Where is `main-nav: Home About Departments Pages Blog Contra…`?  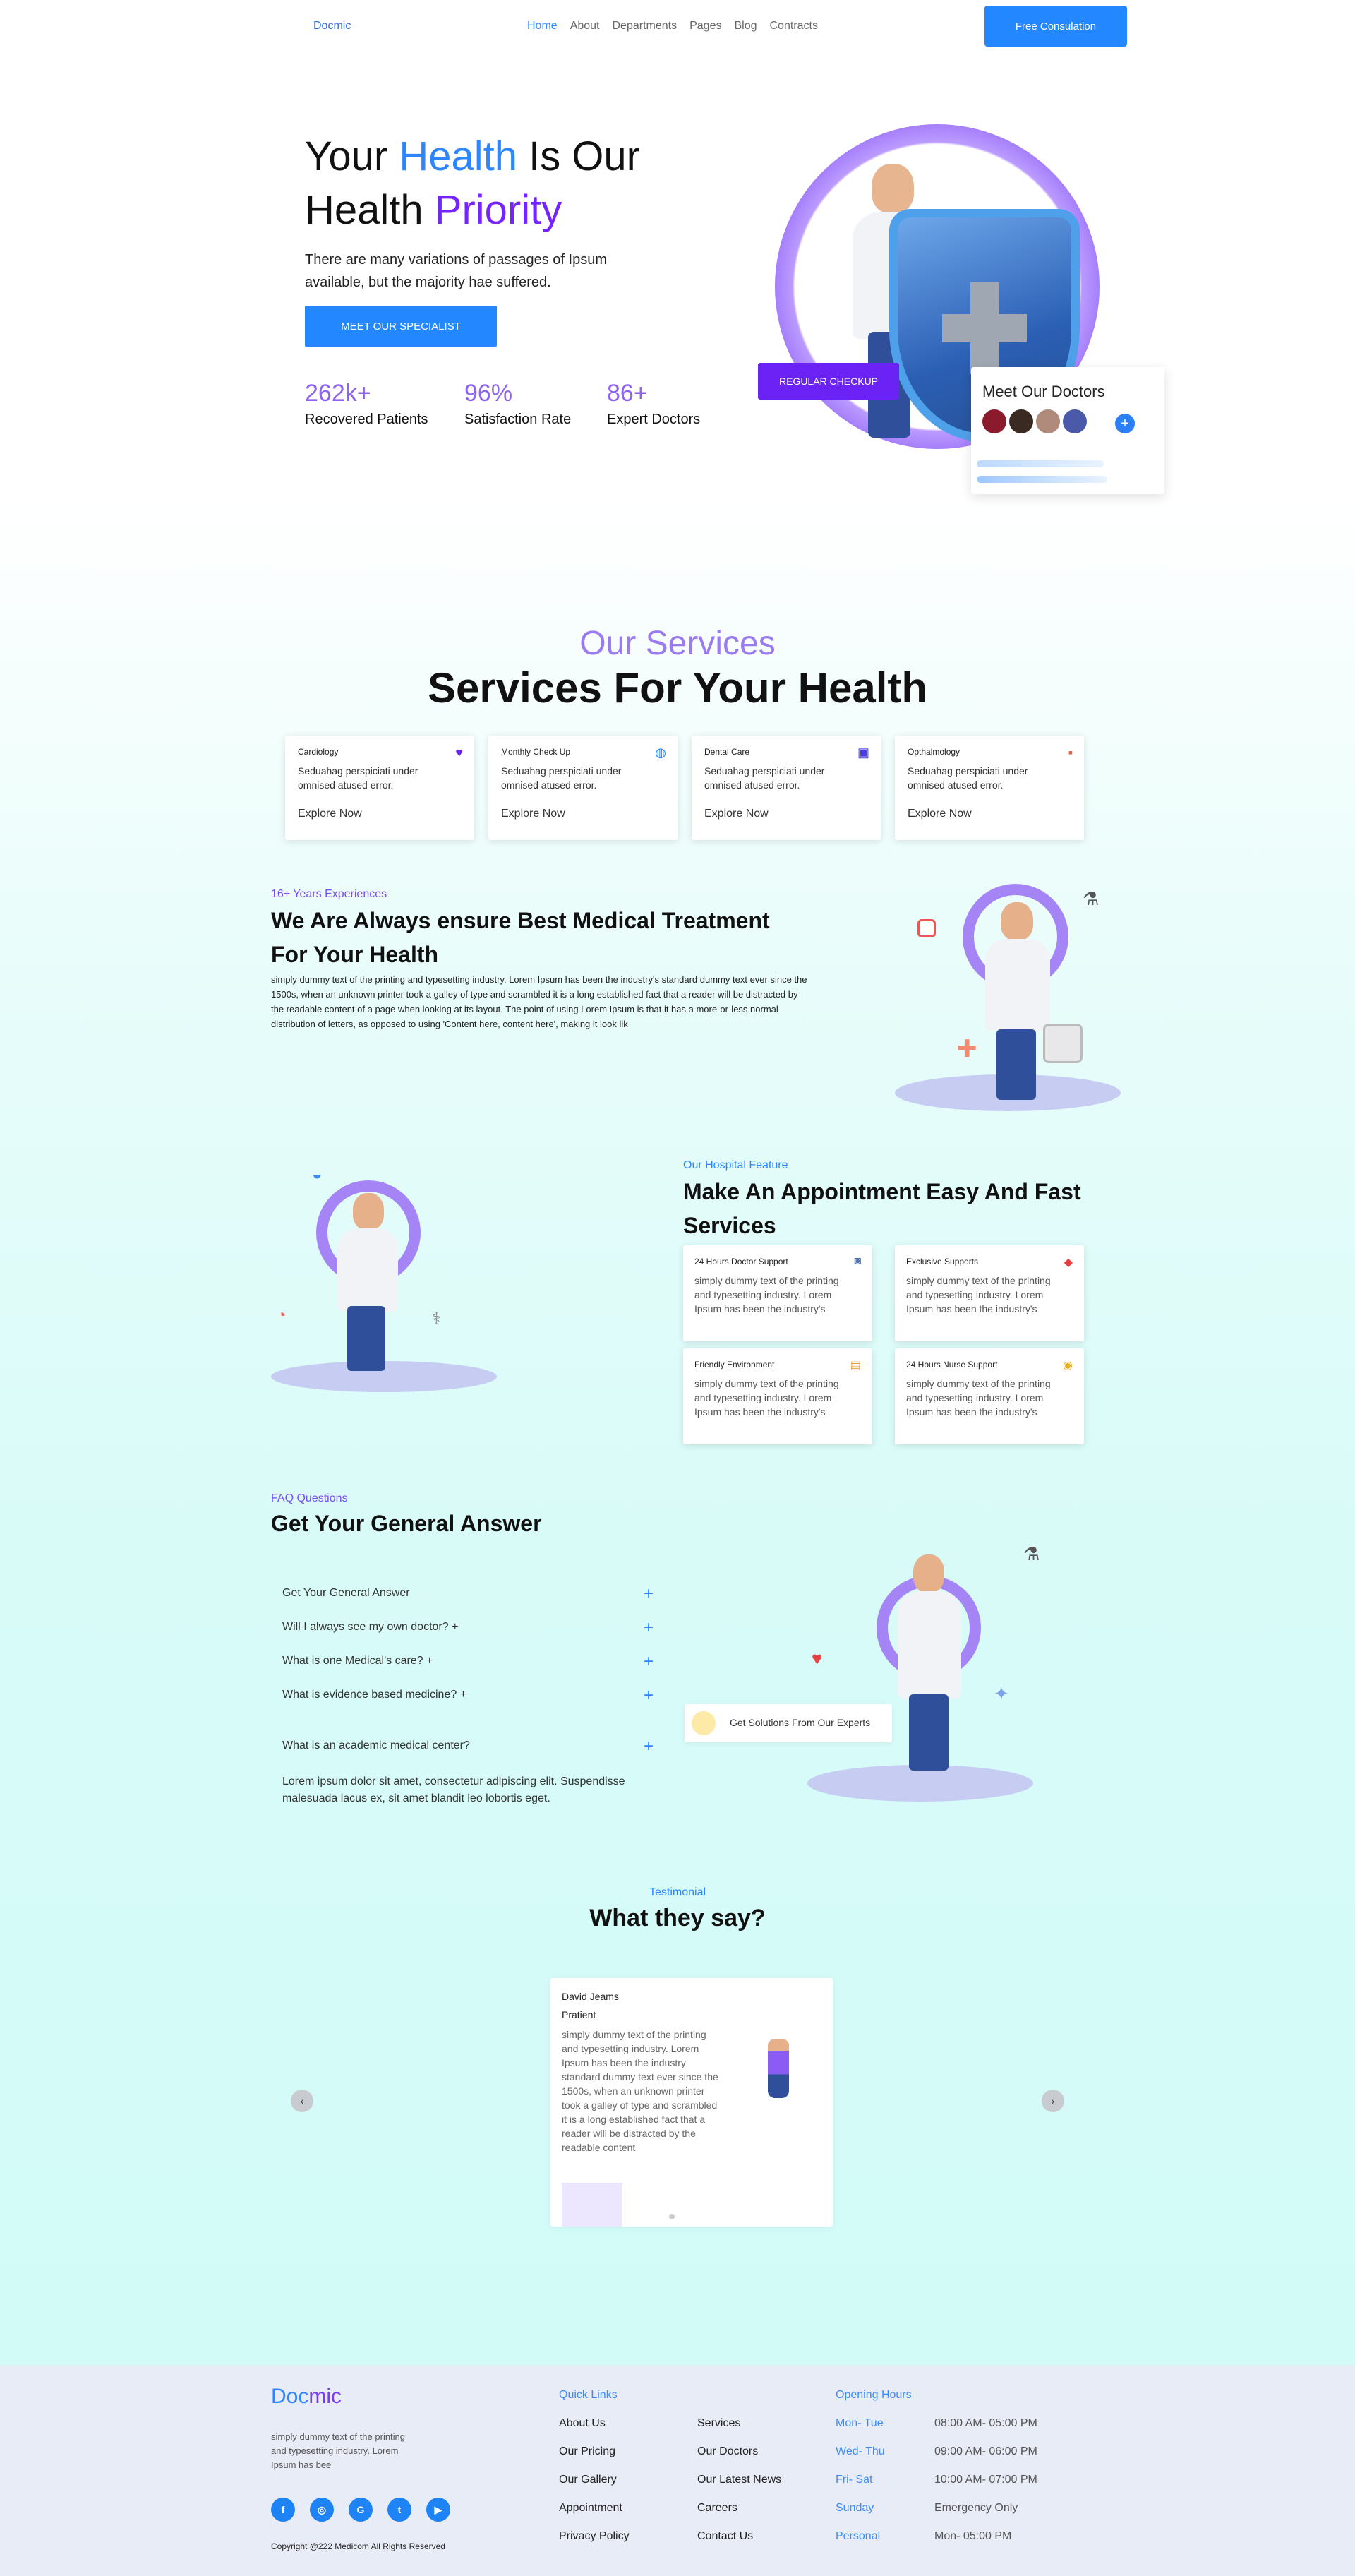
main-nav: Home About Departments Pages Blog Contra… is located at coordinates (672, 26).